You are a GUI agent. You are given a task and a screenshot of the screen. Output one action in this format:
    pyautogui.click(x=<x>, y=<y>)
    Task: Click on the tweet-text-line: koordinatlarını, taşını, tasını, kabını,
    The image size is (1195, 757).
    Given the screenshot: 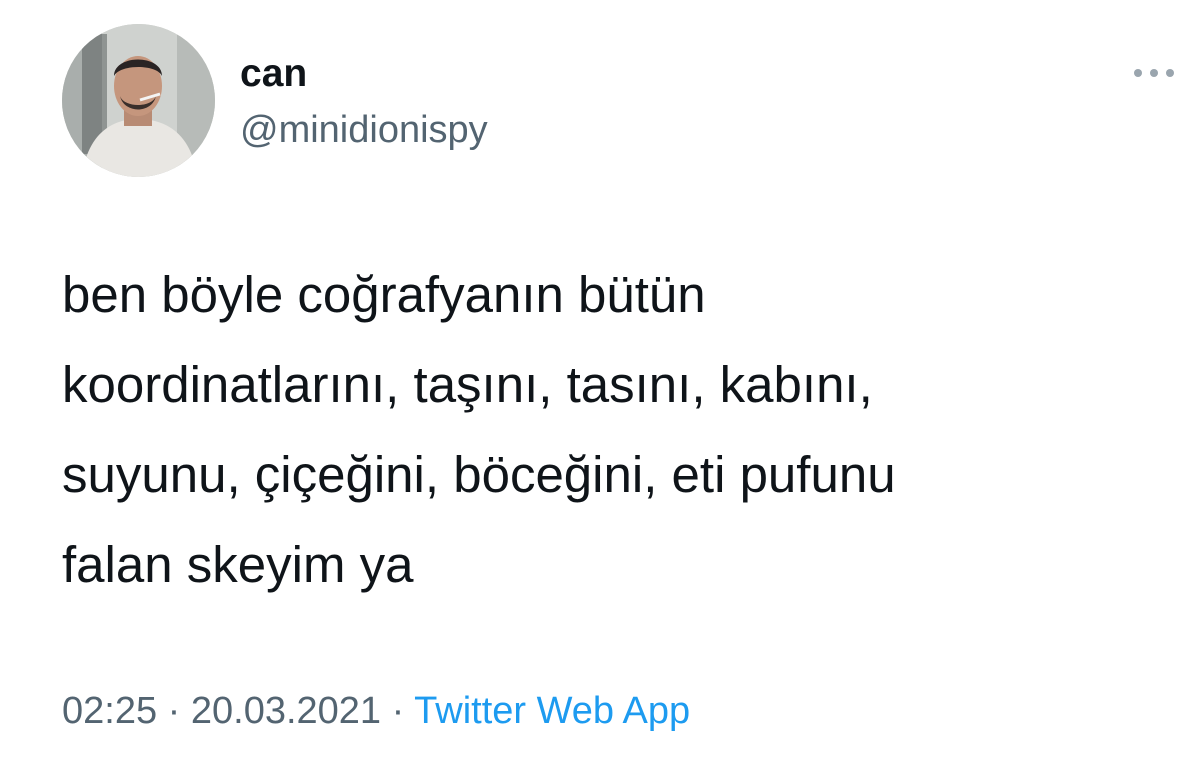 What is the action you would take?
    pyautogui.click(x=467, y=384)
    